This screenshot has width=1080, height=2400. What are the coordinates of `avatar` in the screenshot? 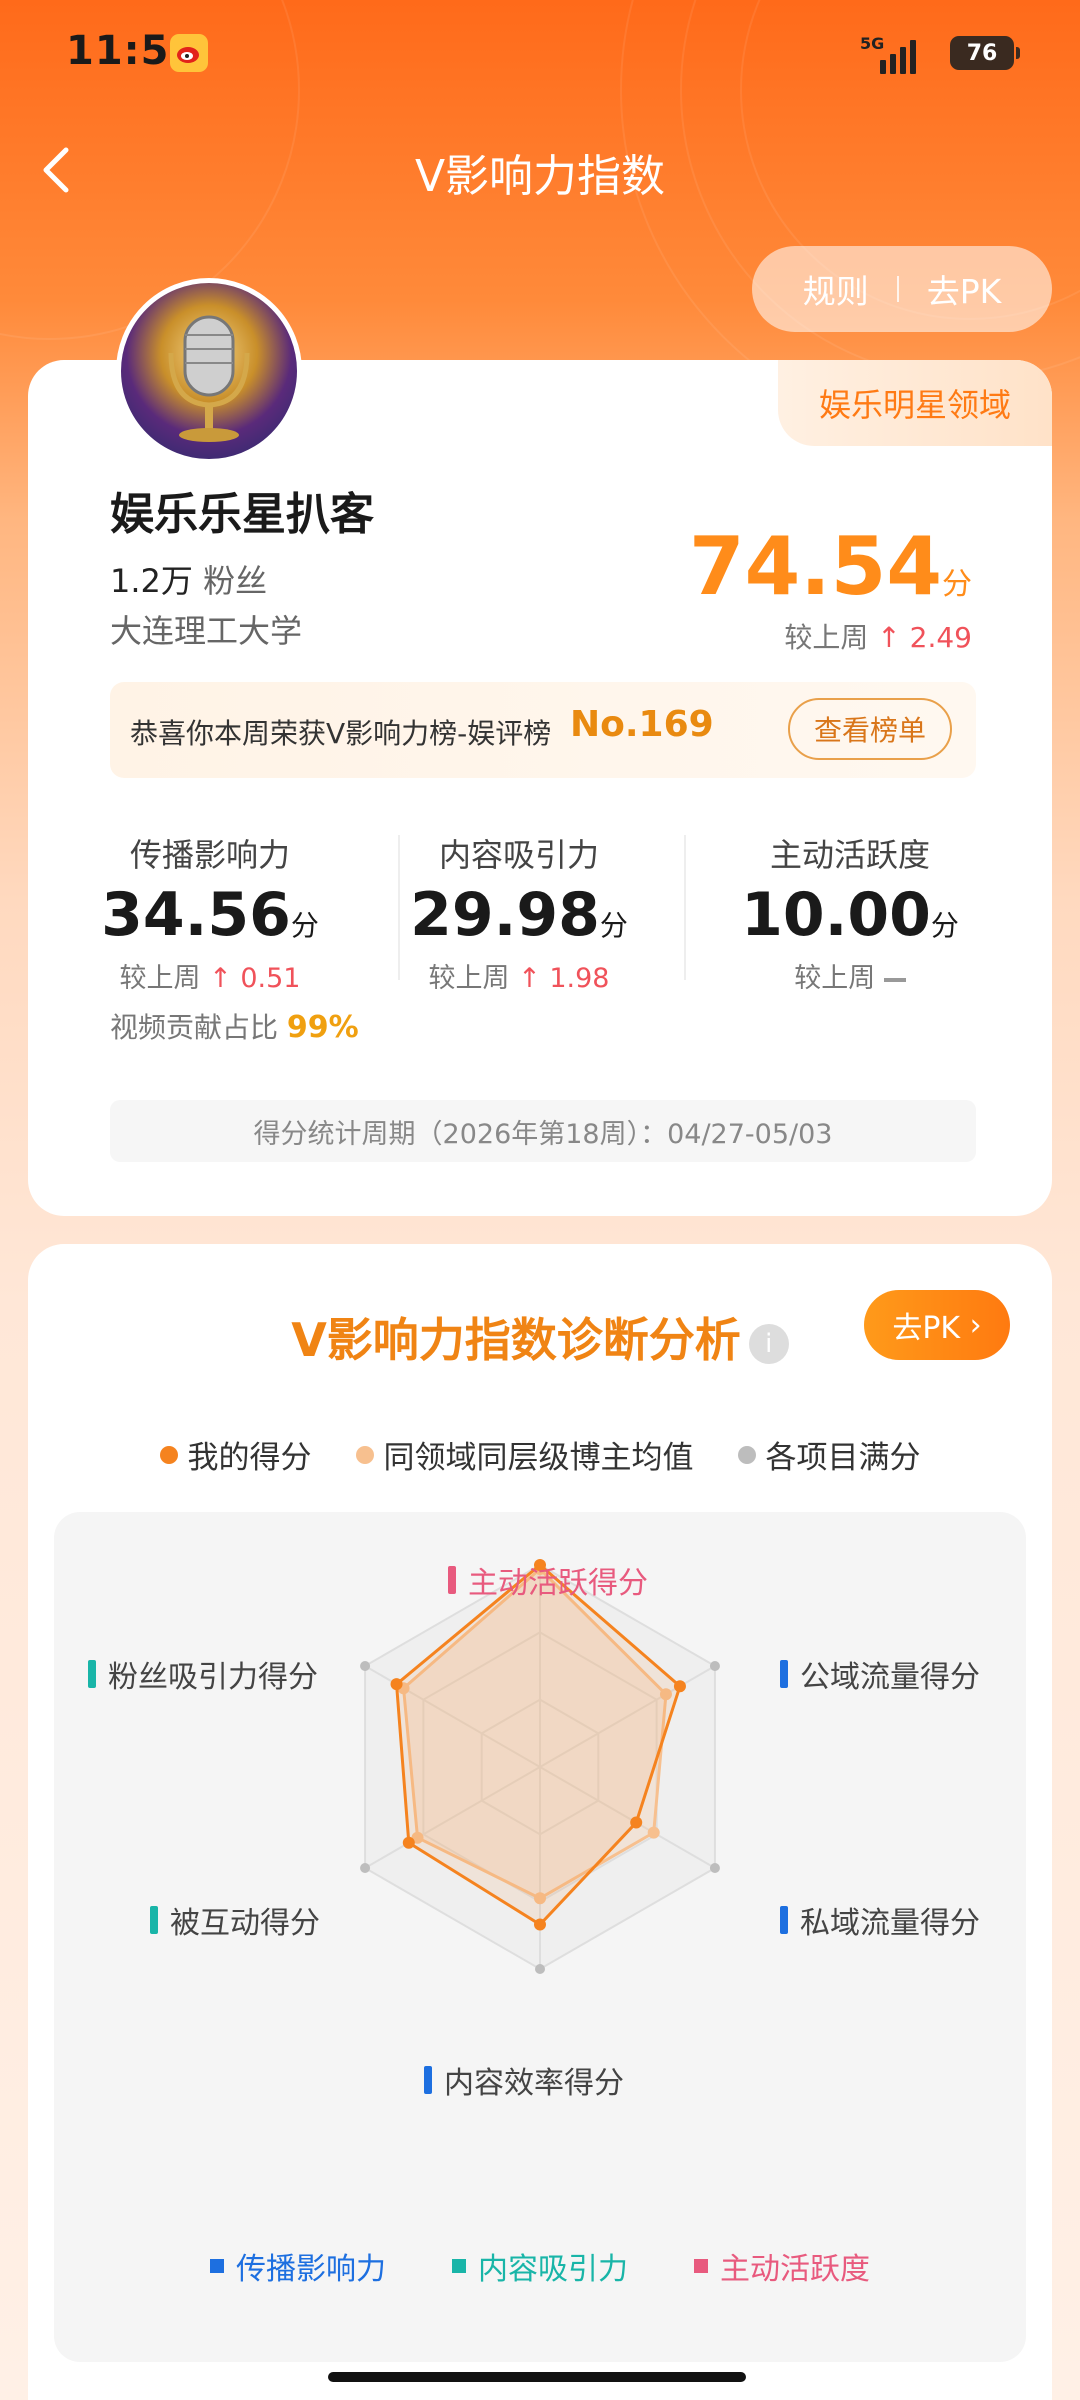 It's located at (209, 371).